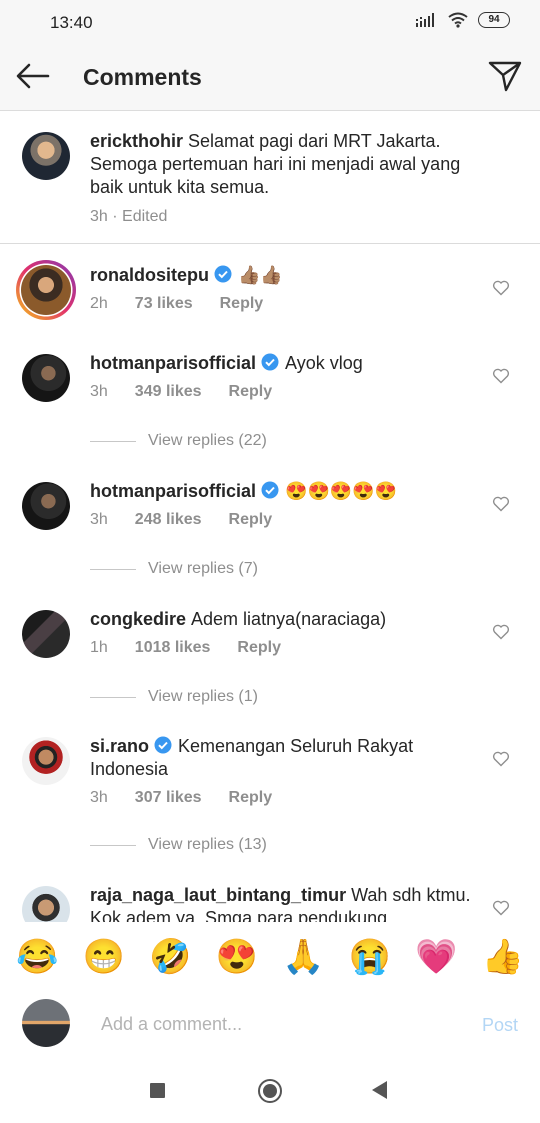 The image size is (540, 1123). I want to click on comment-username: raja_naga_laut_bintang_timur, so click(218, 895).